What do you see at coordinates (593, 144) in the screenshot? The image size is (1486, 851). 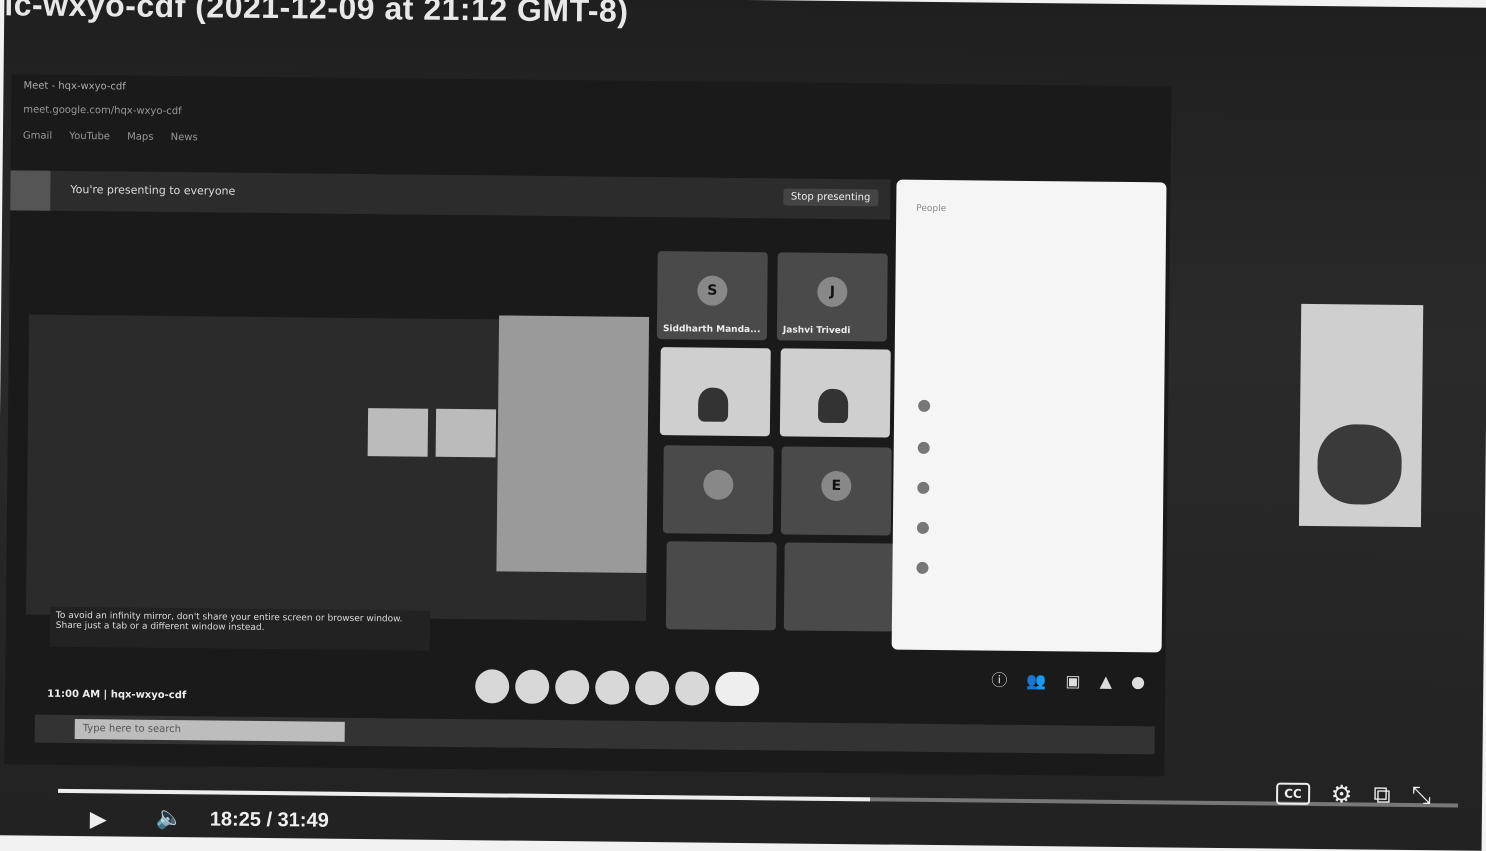 I see `bookmarks-bar: Gmail YouTube Maps News` at bounding box center [593, 144].